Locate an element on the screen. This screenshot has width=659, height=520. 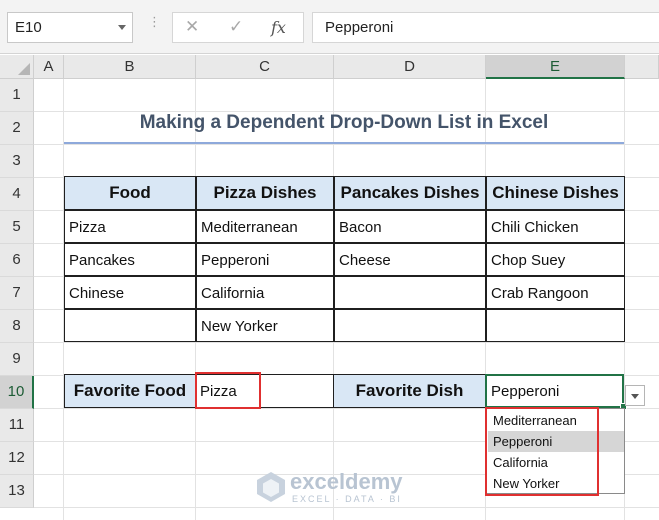
row-header-9: 9 is located at coordinates (17, 359).